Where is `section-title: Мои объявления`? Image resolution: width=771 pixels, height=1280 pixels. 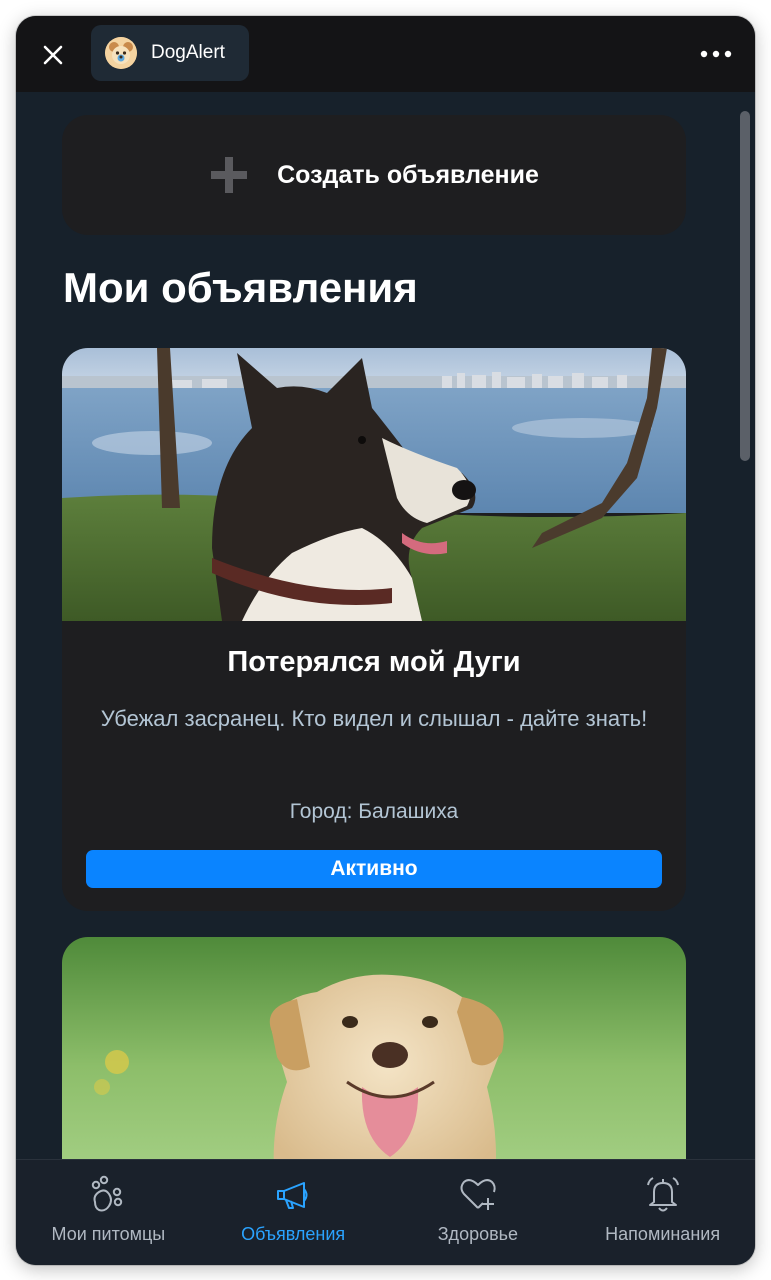 section-title: Мои объявления is located at coordinates (240, 287).